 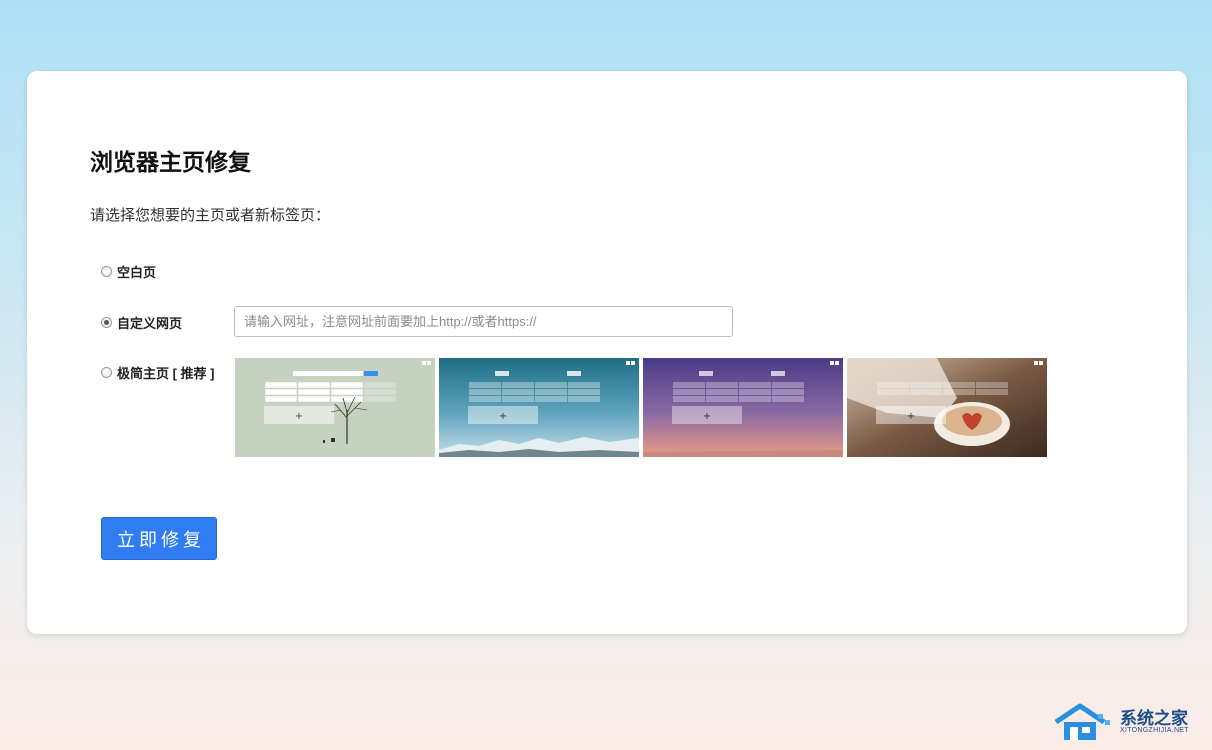 What do you see at coordinates (106, 271) in the screenshot?
I see `radio-blank` at bounding box center [106, 271].